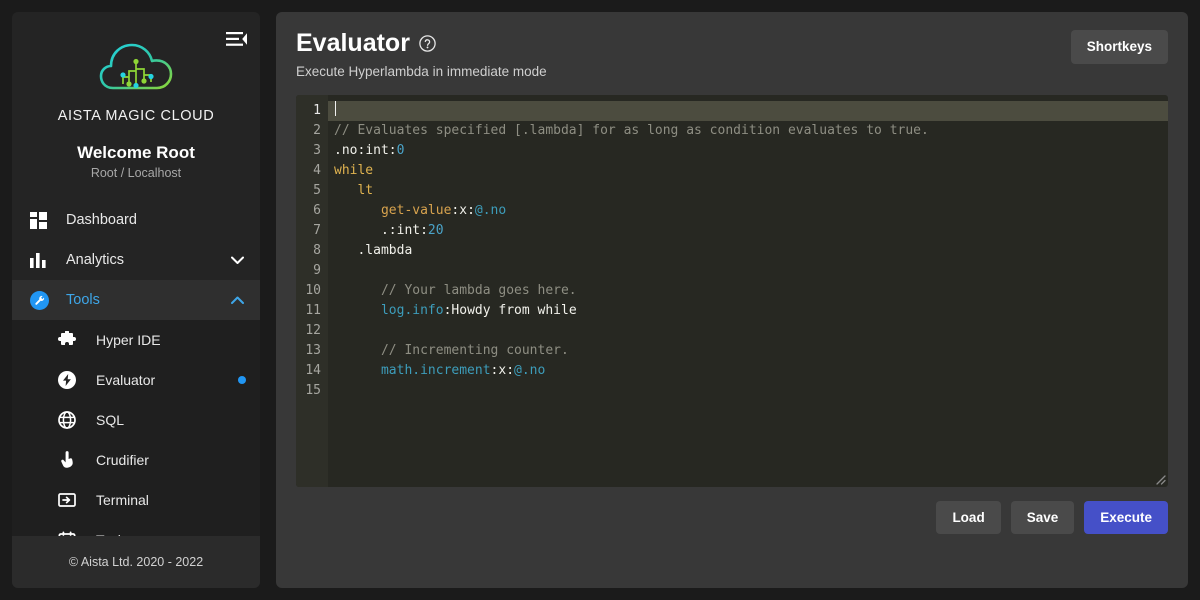  What do you see at coordinates (101, 220) in the screenshot?
I see `sidebar-item-label: Dashboard` at bounding box center [101, 220].